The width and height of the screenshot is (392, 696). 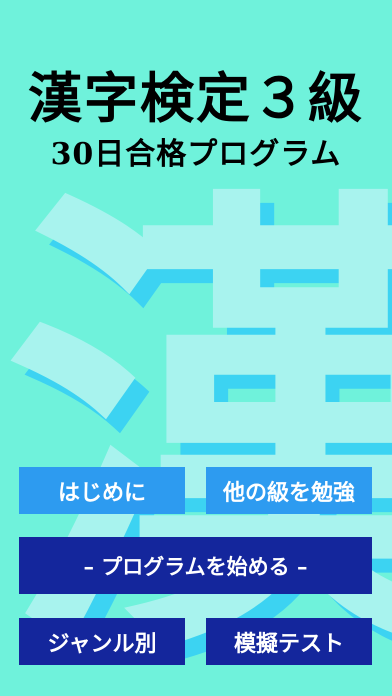 What do you see at coordinates (102, 490) in the screenshot?
I see `intro-button: はじめに` at bounding box center [102, 490].